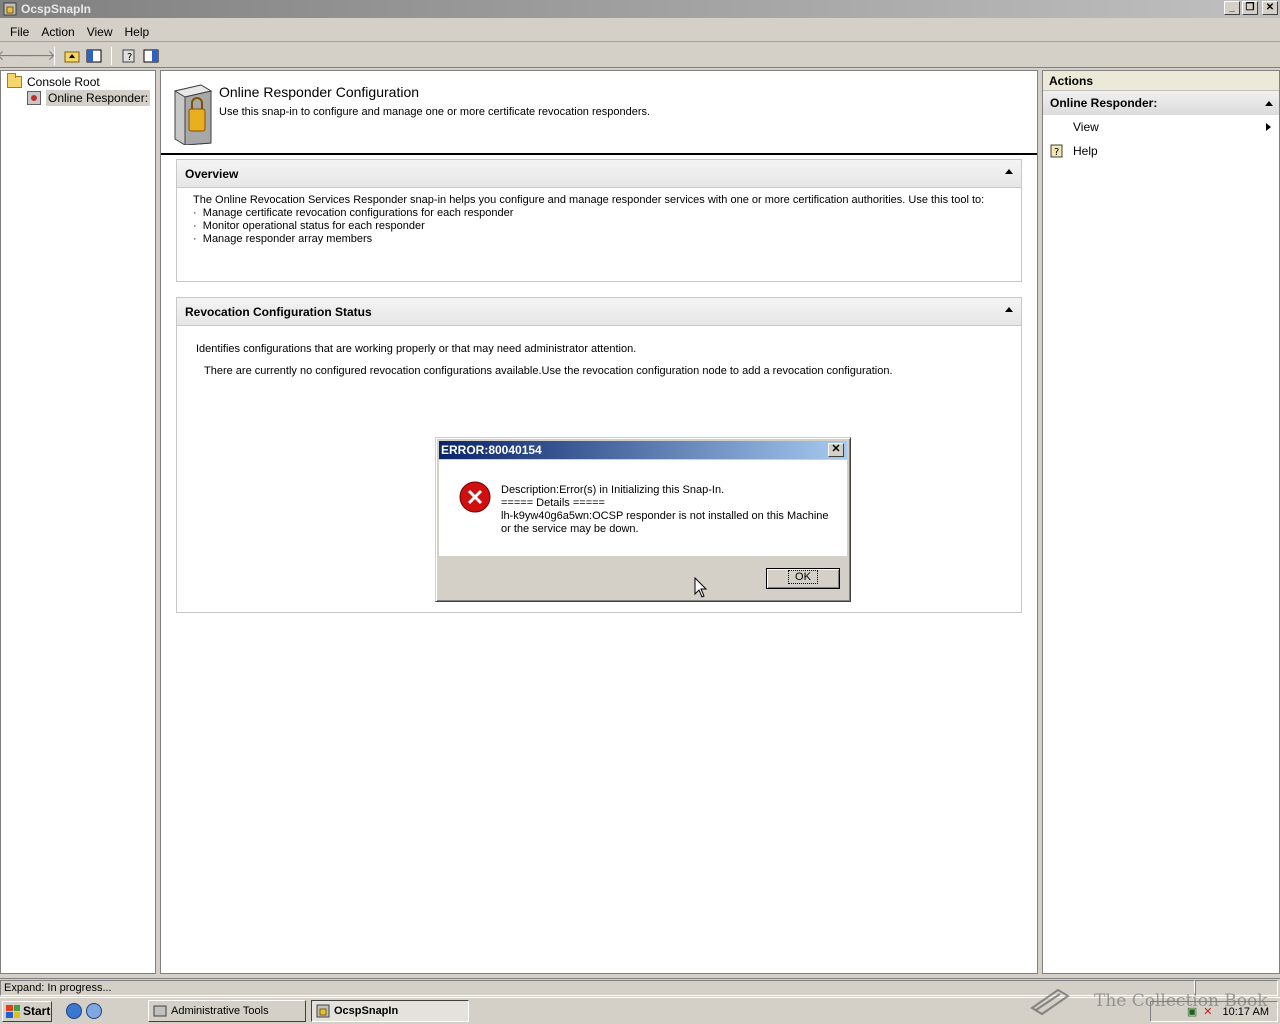  Describe the element at coordinates (701, 587) in the screenshot. I see `mouse-cursor-icon` at that location.